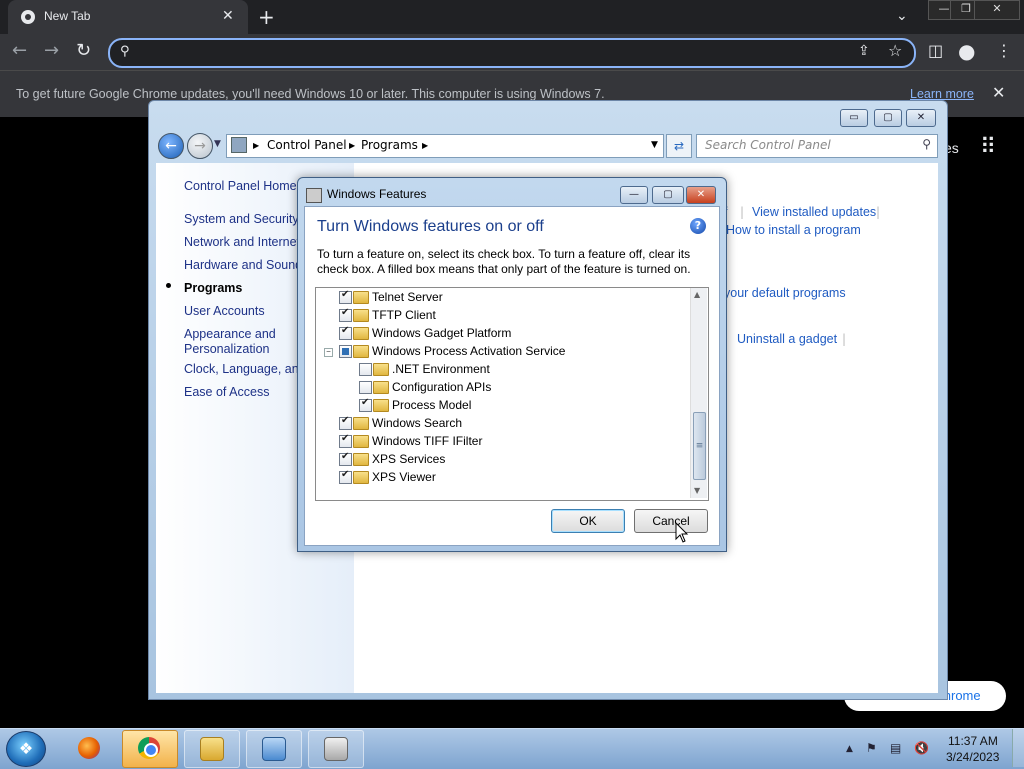  I want to click on refresh-icon: ⇄, so click(679, 146).